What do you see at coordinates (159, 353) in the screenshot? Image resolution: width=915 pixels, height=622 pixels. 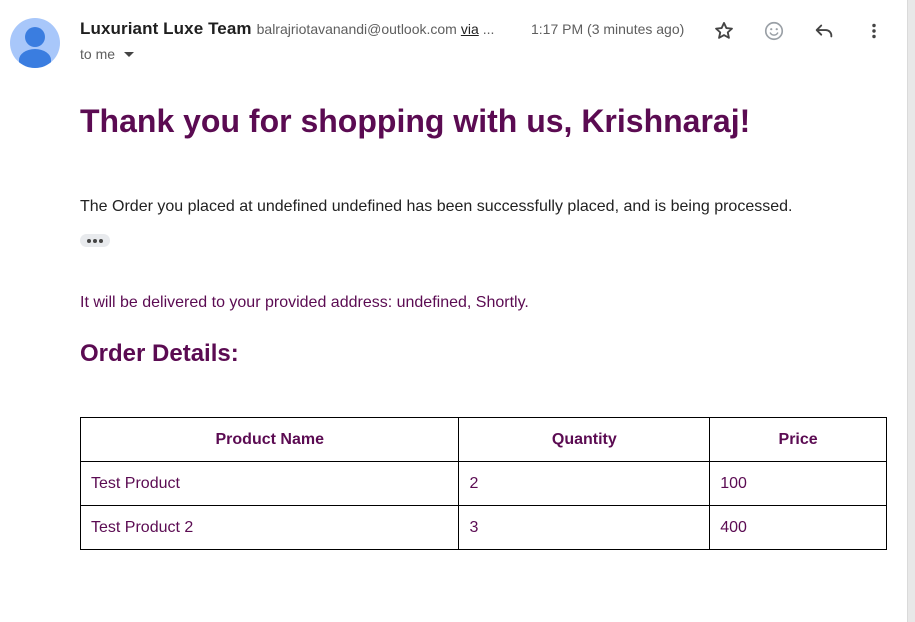 I see `order-details-heading: Order Details:` at bounding box center [159, 353].